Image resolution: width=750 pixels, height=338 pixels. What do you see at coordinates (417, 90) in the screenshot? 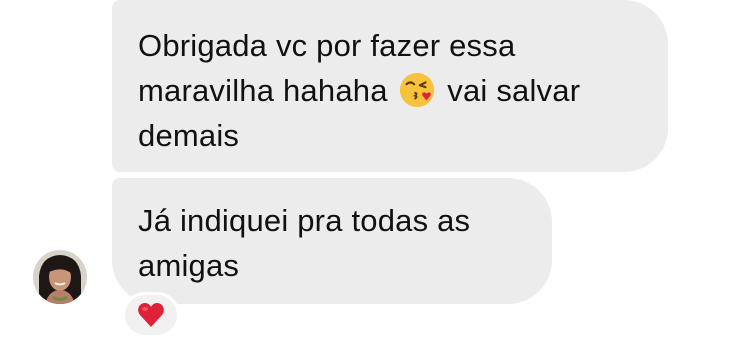
I see `kissing-face-with-heart-icon` at bounding box center [417, 90].